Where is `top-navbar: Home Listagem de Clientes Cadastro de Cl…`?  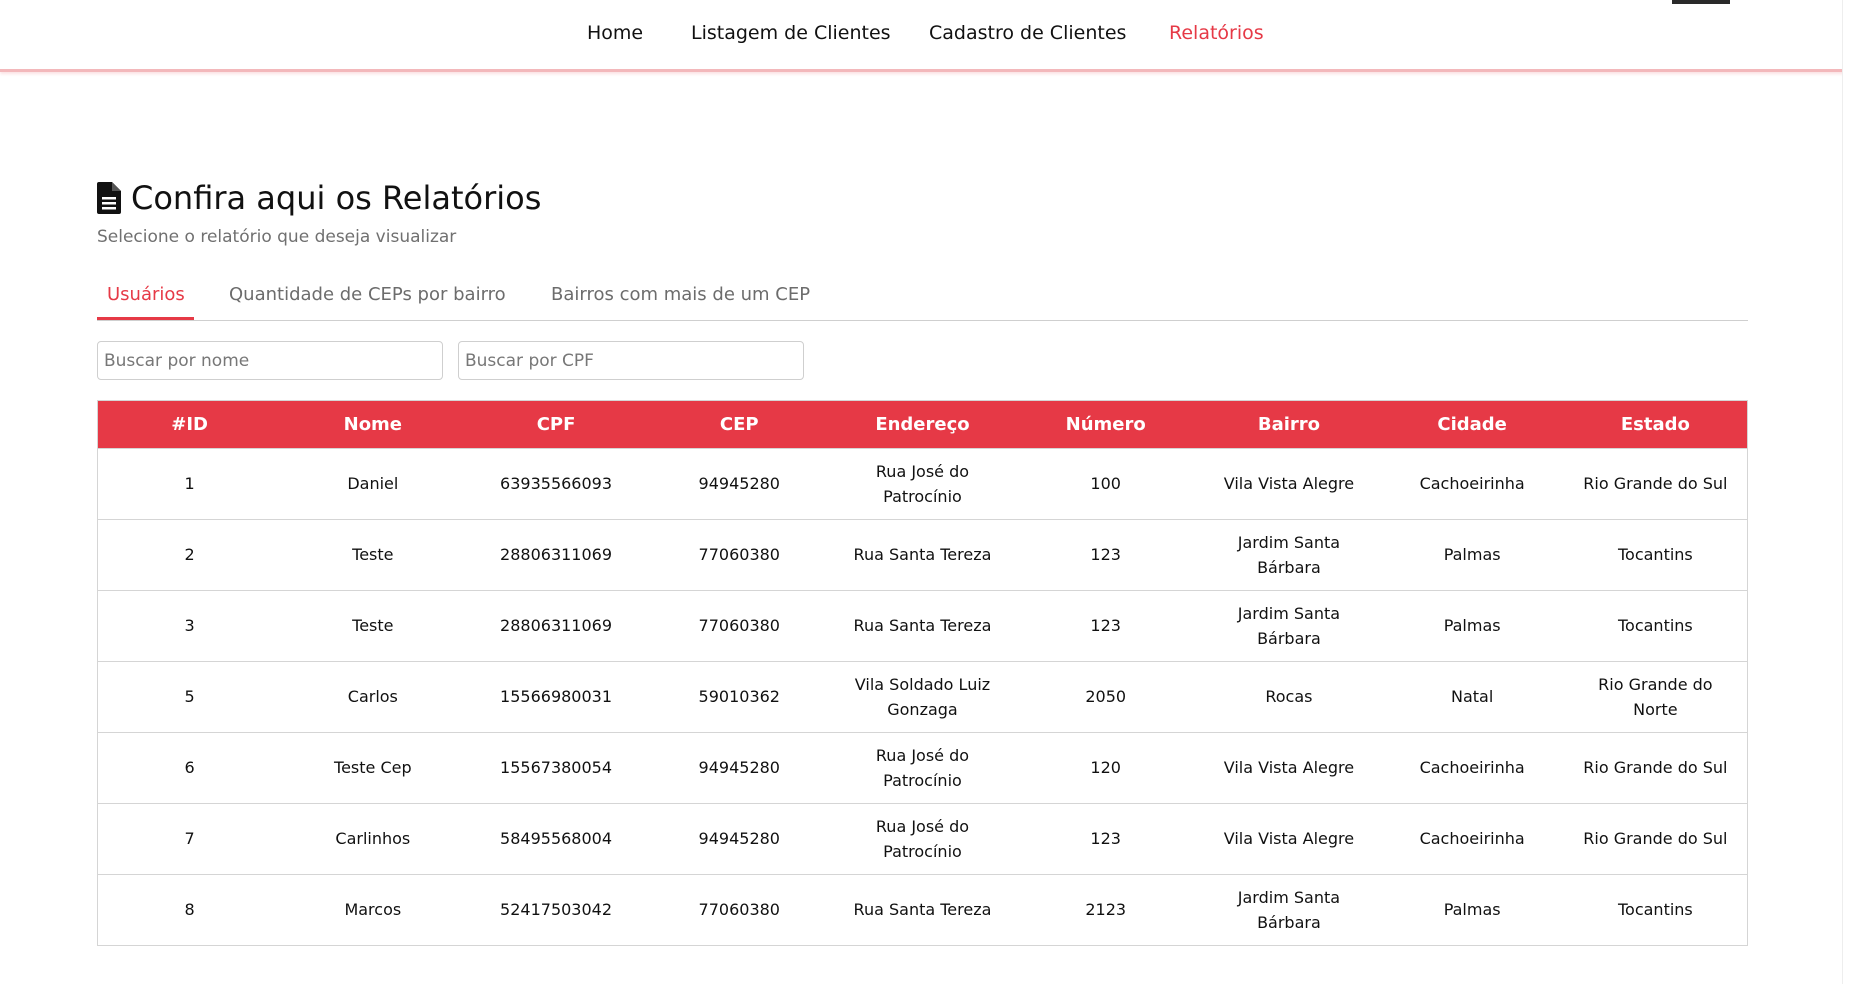
top-navbar: Home Listagem de Clientes Cadastro de Cl… is located at coordinates (924, 36).